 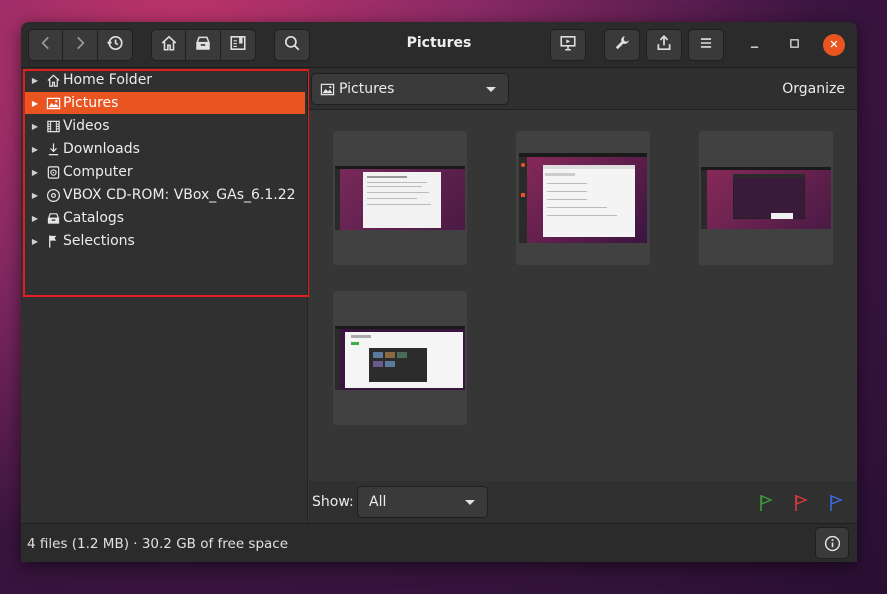 What do you see at coordinates (99, 241) in the screenshot?
I see `sidebar-item-label: Selections` at bounding box center [99, 241].